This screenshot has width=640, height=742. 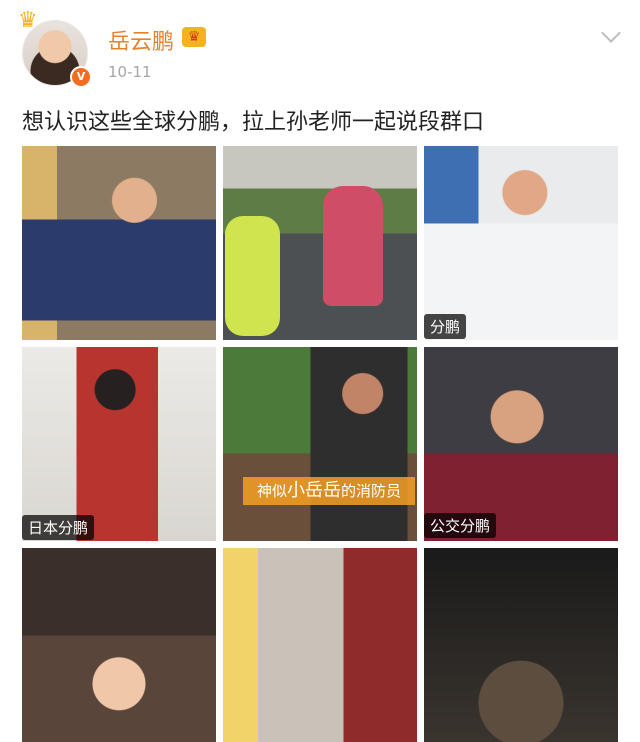 What do you see at coordinates (58, 527) in the screenshot?
I see `photo-label: 日本分鹏` at bounding box center [58, 527].